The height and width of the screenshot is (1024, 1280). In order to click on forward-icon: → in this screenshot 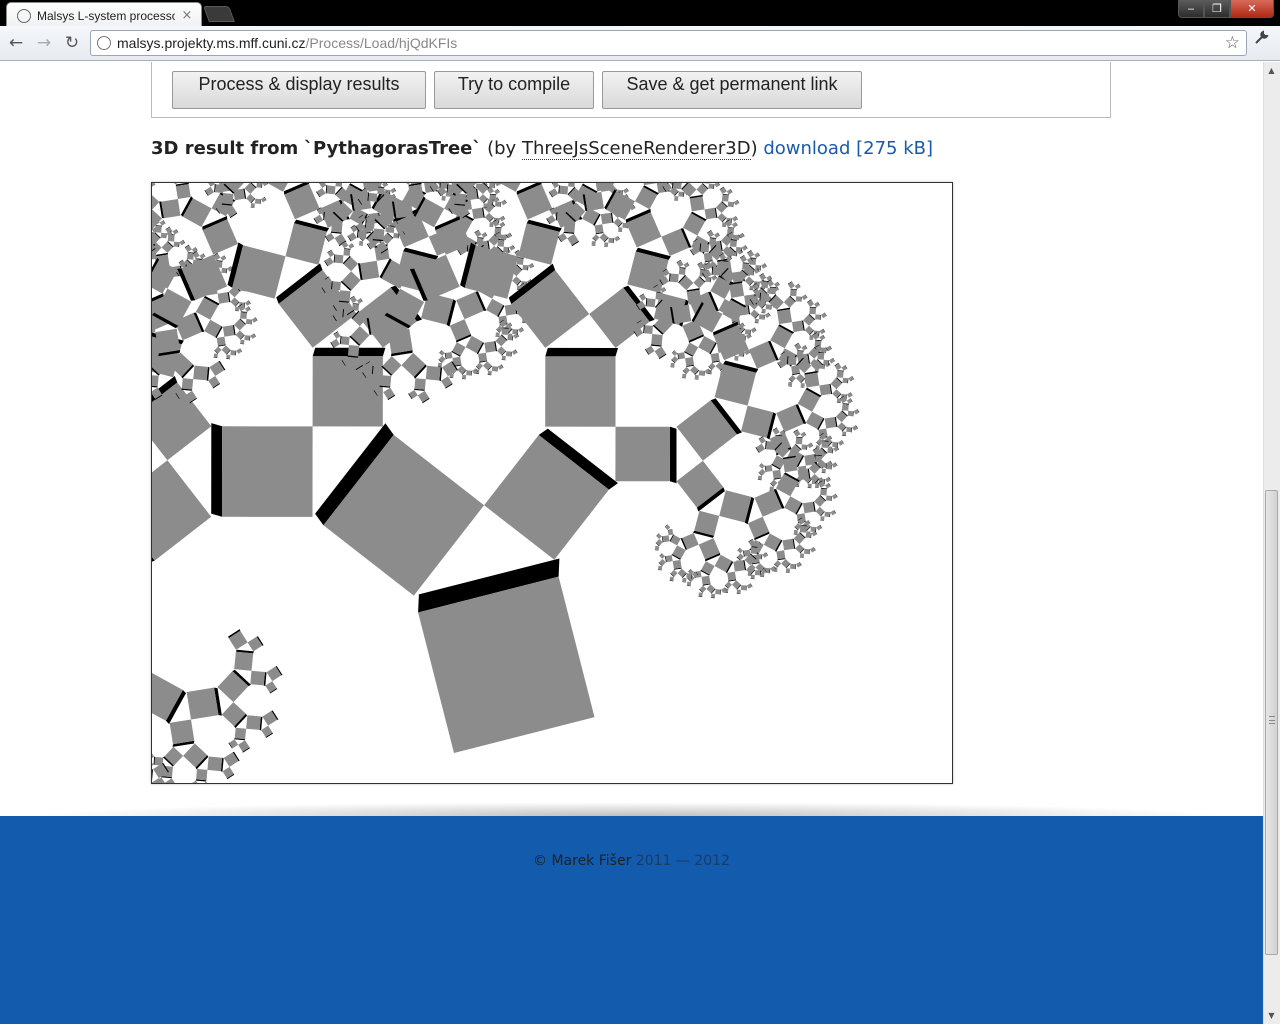, I will do `click(44, 43)`.